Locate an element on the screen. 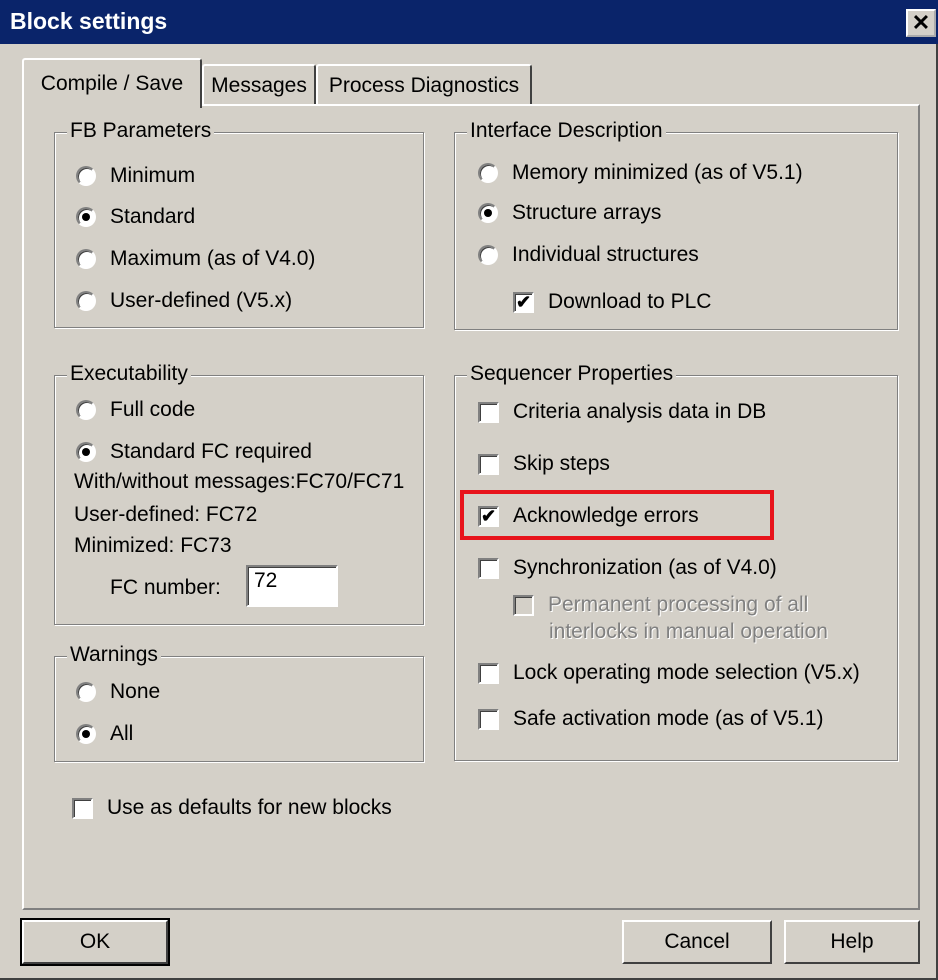 This screenshot has width=938, height=980. checkbox-synchronization: Synchronization (as of V4.0) is located at coordinates (627, 568).